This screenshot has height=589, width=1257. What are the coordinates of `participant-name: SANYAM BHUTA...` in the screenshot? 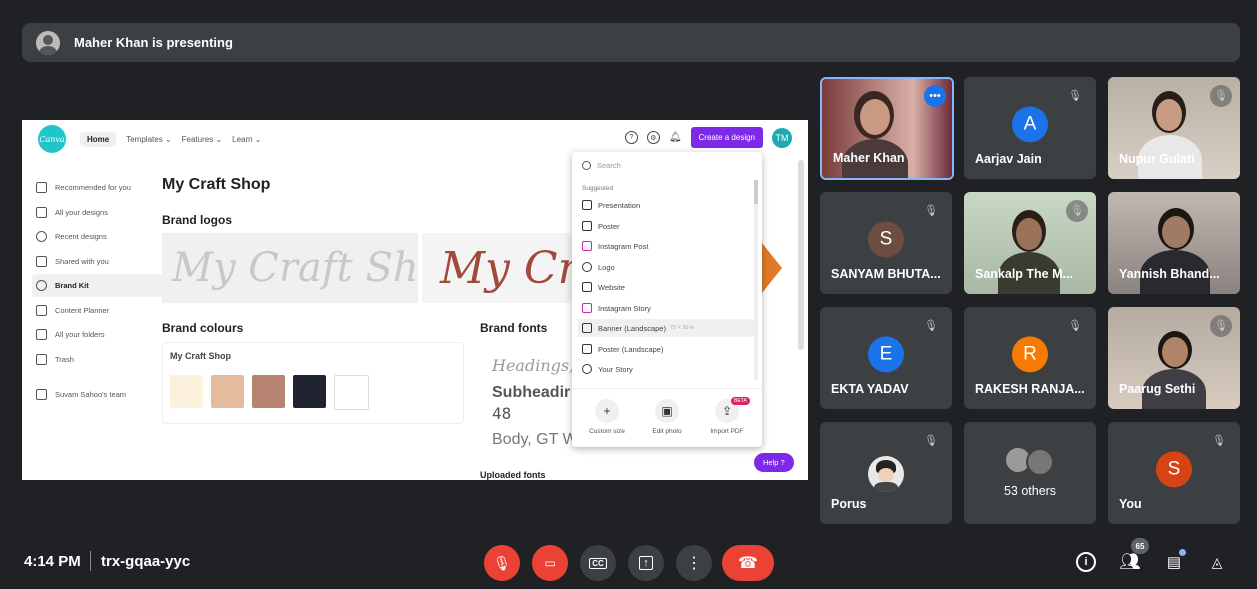 It's located at (886, 274).